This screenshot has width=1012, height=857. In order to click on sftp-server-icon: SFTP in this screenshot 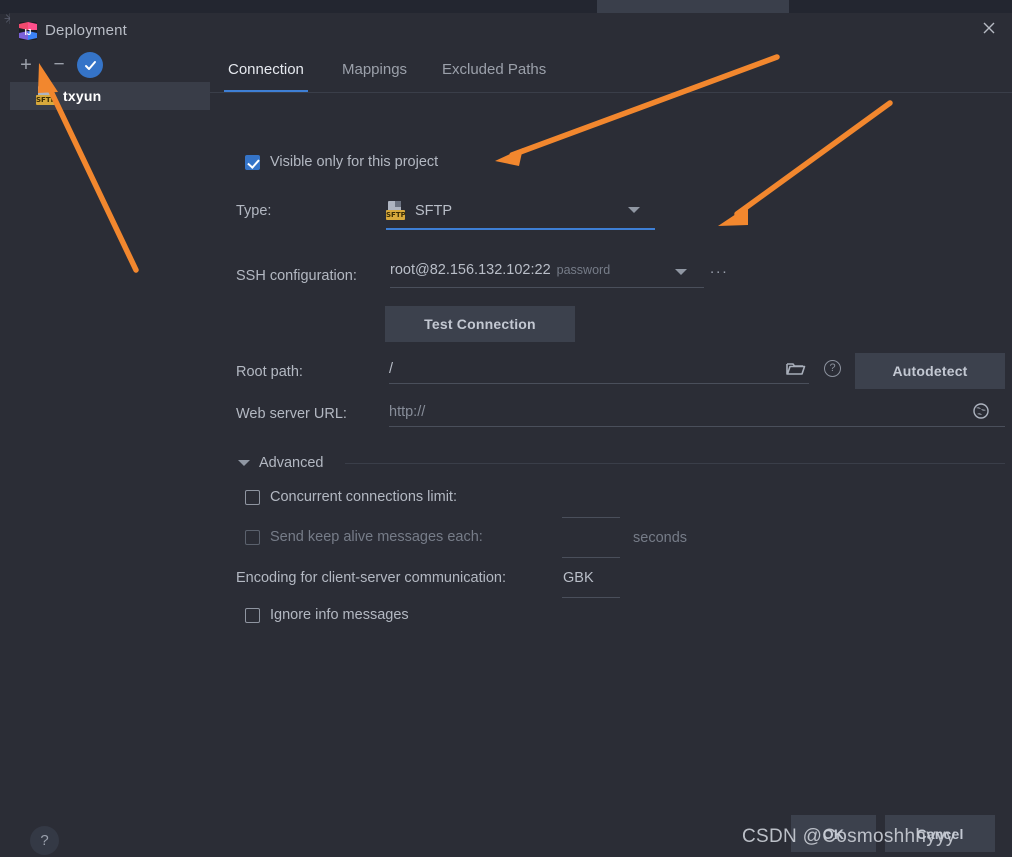, I will do `click(46, 96)`.